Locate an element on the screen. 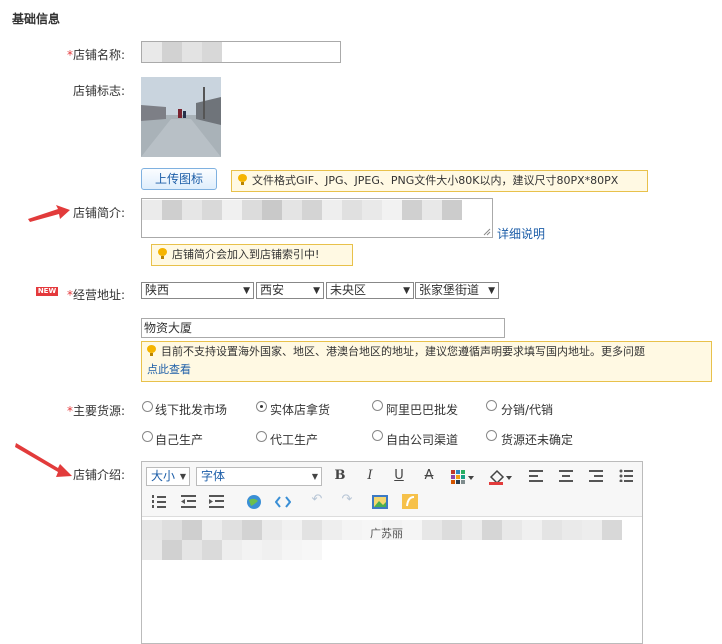 The height and width of the screenshot is (644, 722). province-select: 陕西 ▼ is located at coordinates (197, 290).